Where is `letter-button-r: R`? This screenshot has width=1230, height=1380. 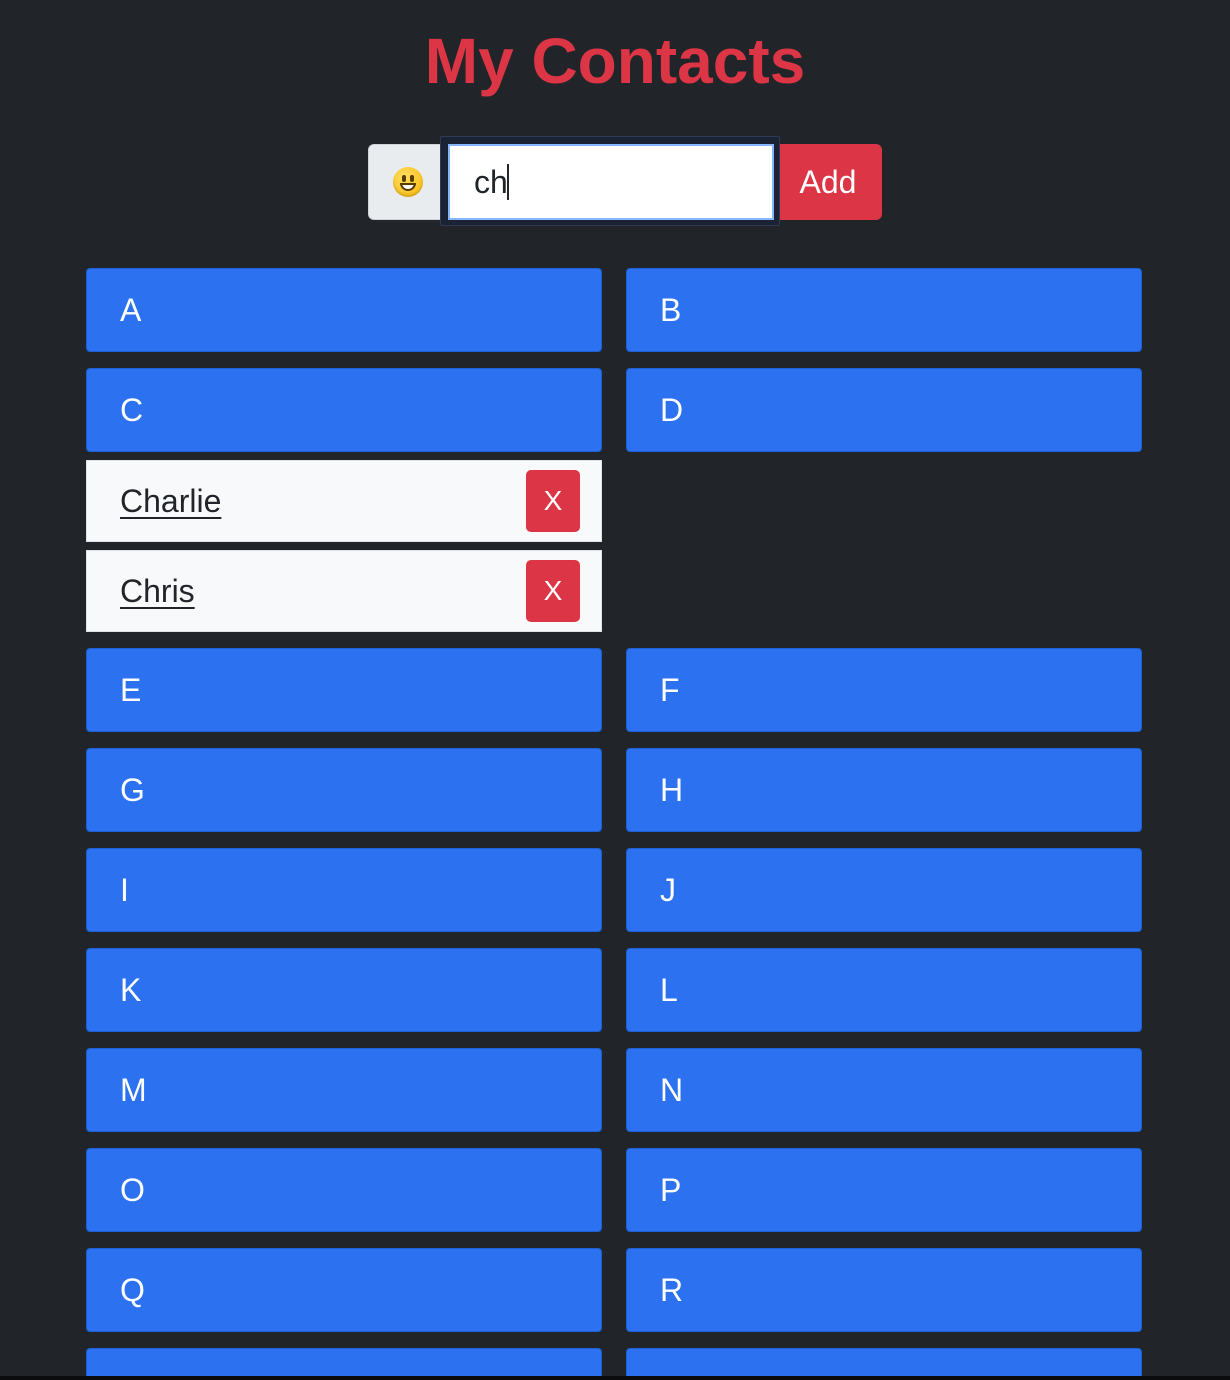
letter-button-r: R is located at coordinates (884, 1290).